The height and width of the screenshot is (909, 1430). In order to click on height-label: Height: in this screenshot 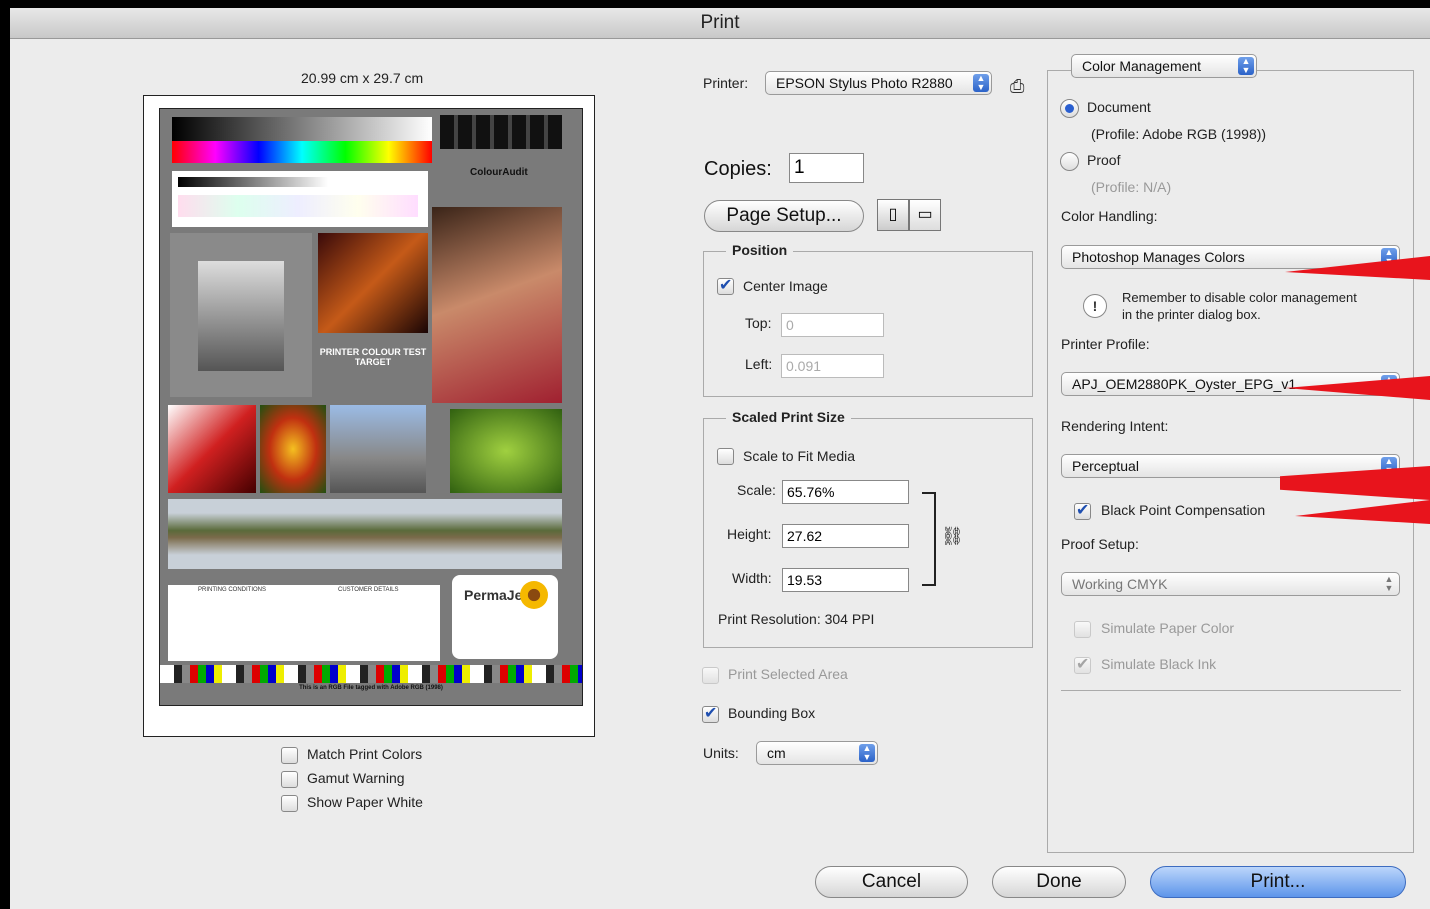, I will do `click(749, 534)`.